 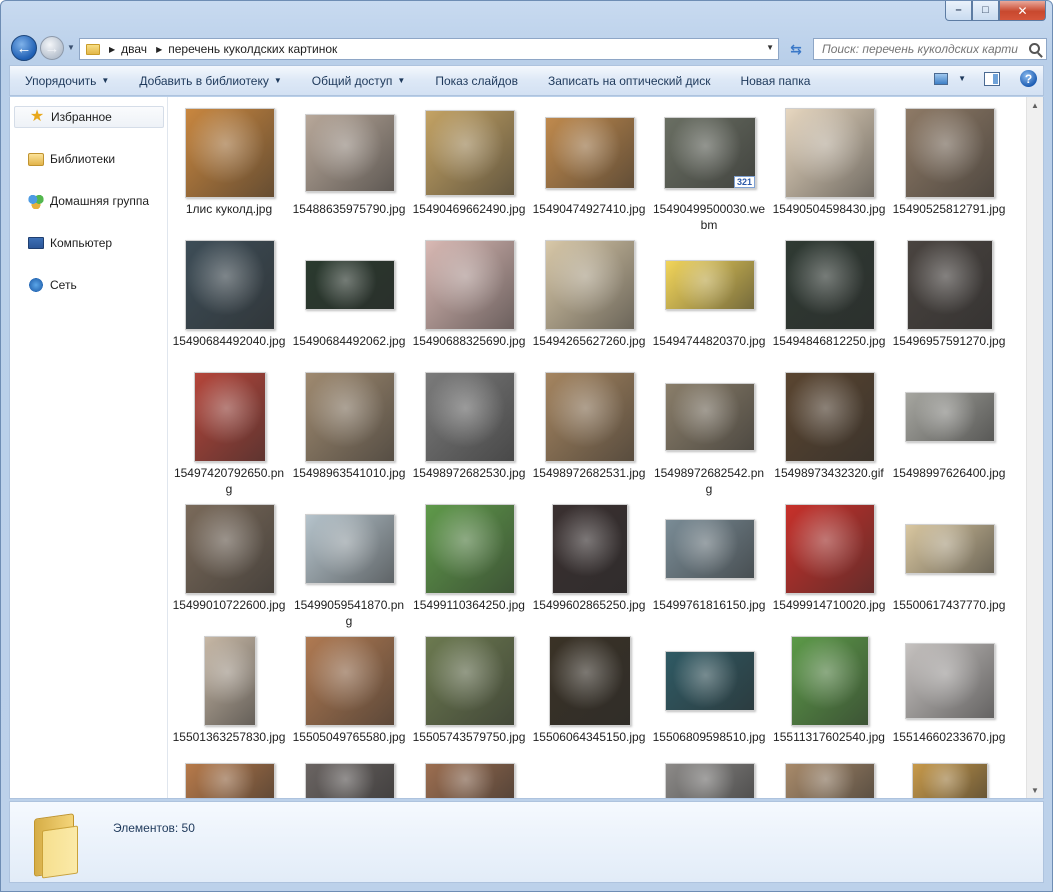 What do you see at coordinates (36, 285) in the screenshot?
I see `network-icon` at bounding box center [36, 285].